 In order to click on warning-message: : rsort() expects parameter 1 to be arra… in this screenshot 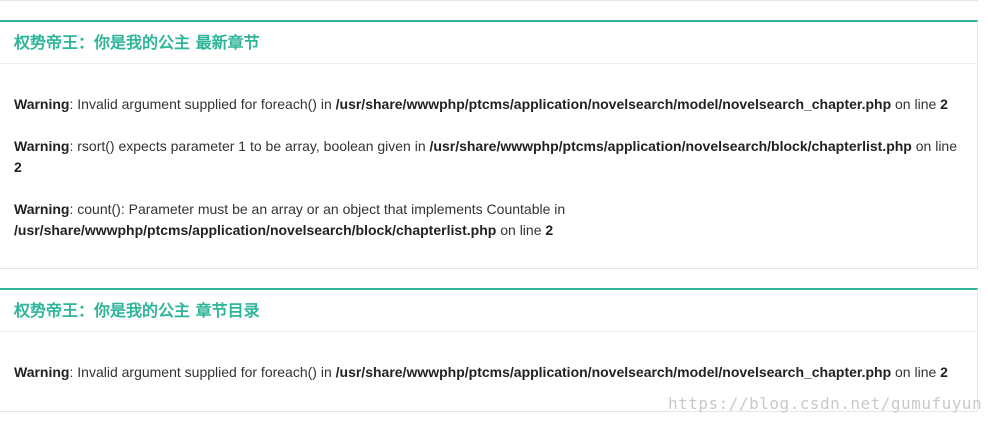, I will do `click(249, 146)`.